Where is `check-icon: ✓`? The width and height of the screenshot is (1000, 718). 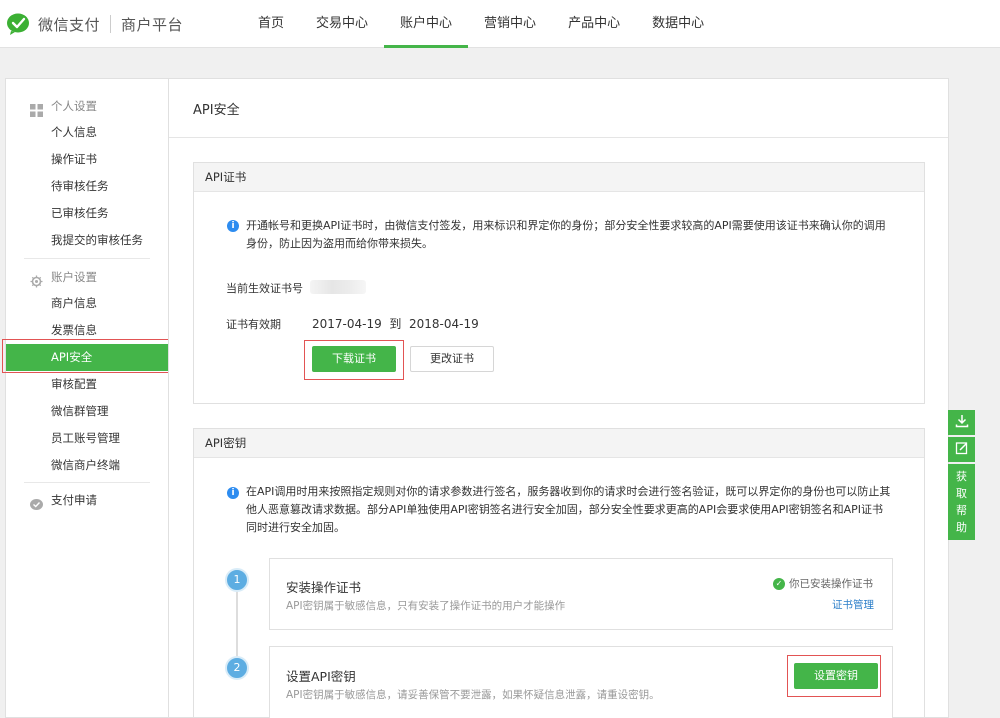
check-icon: ✓ is located at coordinates (779, 583).